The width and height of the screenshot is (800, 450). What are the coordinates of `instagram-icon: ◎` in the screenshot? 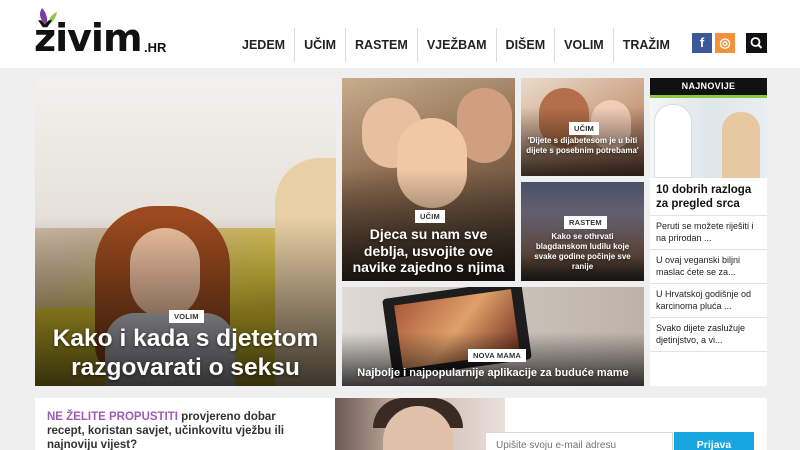 It's located at (725, 43).